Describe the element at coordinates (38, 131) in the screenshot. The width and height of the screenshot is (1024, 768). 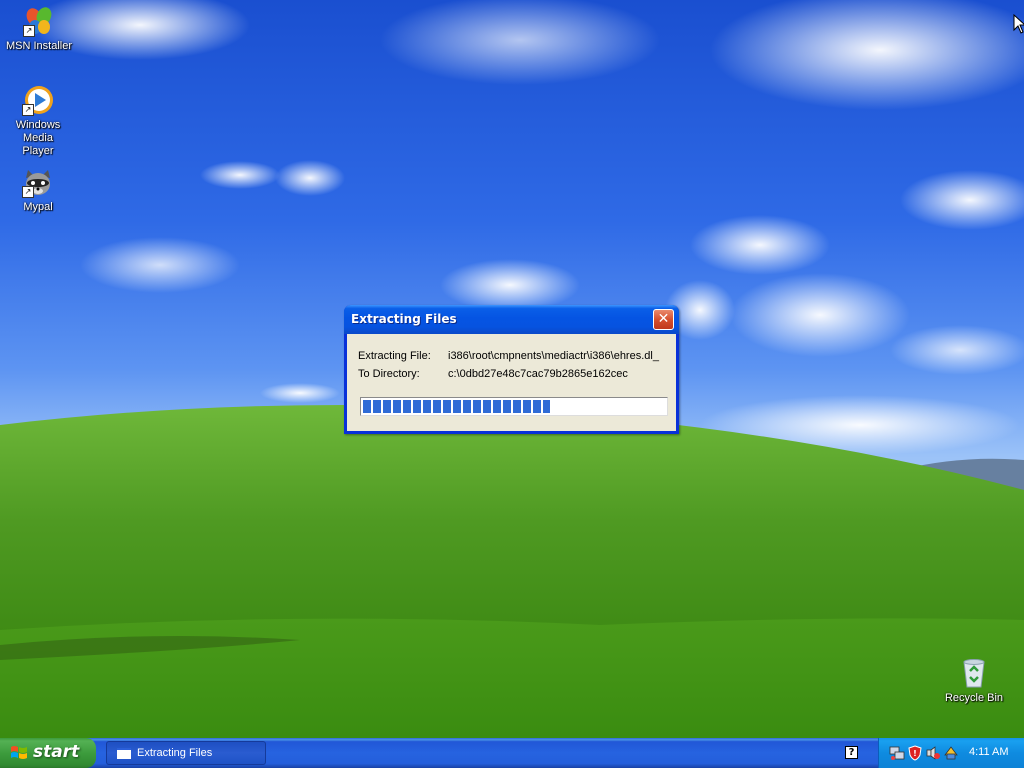
I see `desktop-icon-label: Windows Media` at that location.